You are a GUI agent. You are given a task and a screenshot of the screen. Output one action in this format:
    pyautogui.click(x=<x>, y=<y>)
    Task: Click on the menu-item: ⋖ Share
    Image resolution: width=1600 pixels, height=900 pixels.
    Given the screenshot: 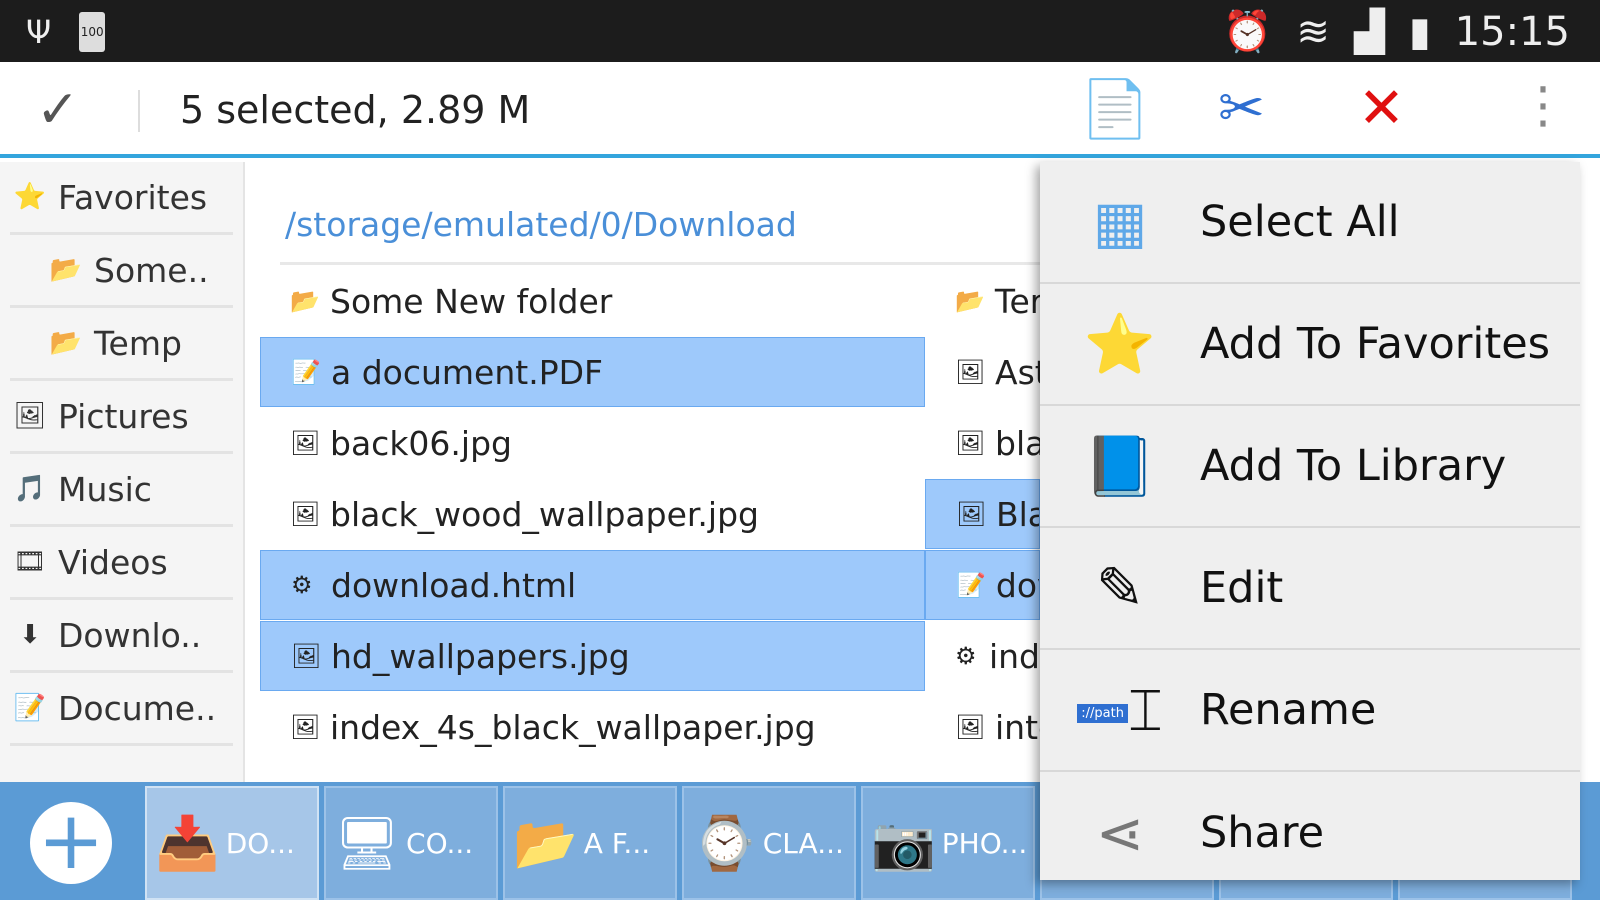 What is the action you would take?
    pyautogui.click(x=1310, y=833)
    